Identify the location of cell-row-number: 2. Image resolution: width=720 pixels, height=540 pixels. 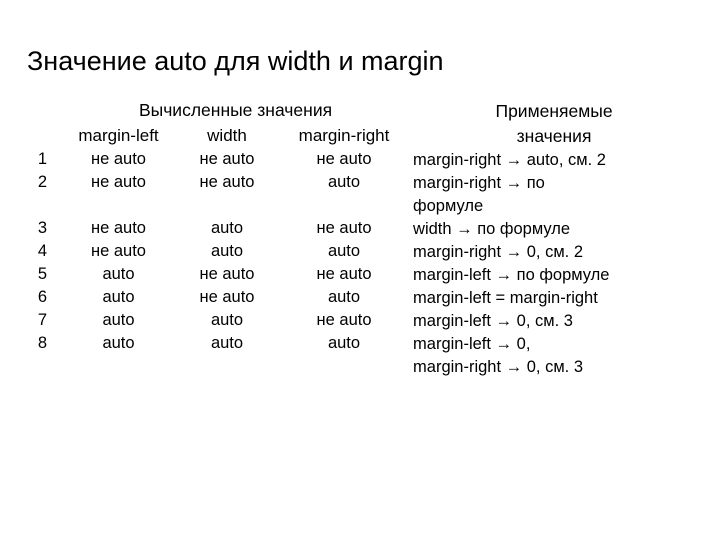
(42, 182).